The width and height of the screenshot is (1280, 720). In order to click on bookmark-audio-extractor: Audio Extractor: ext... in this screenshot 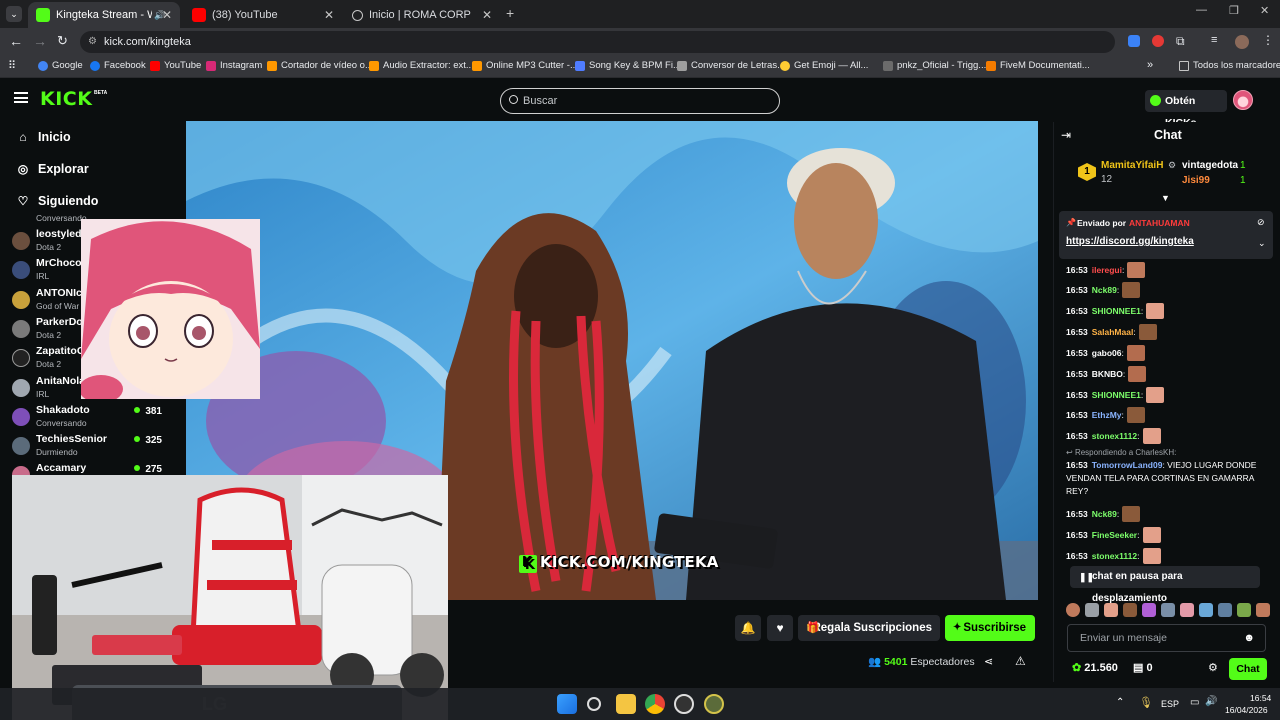, I will do `click(421, 65)`.